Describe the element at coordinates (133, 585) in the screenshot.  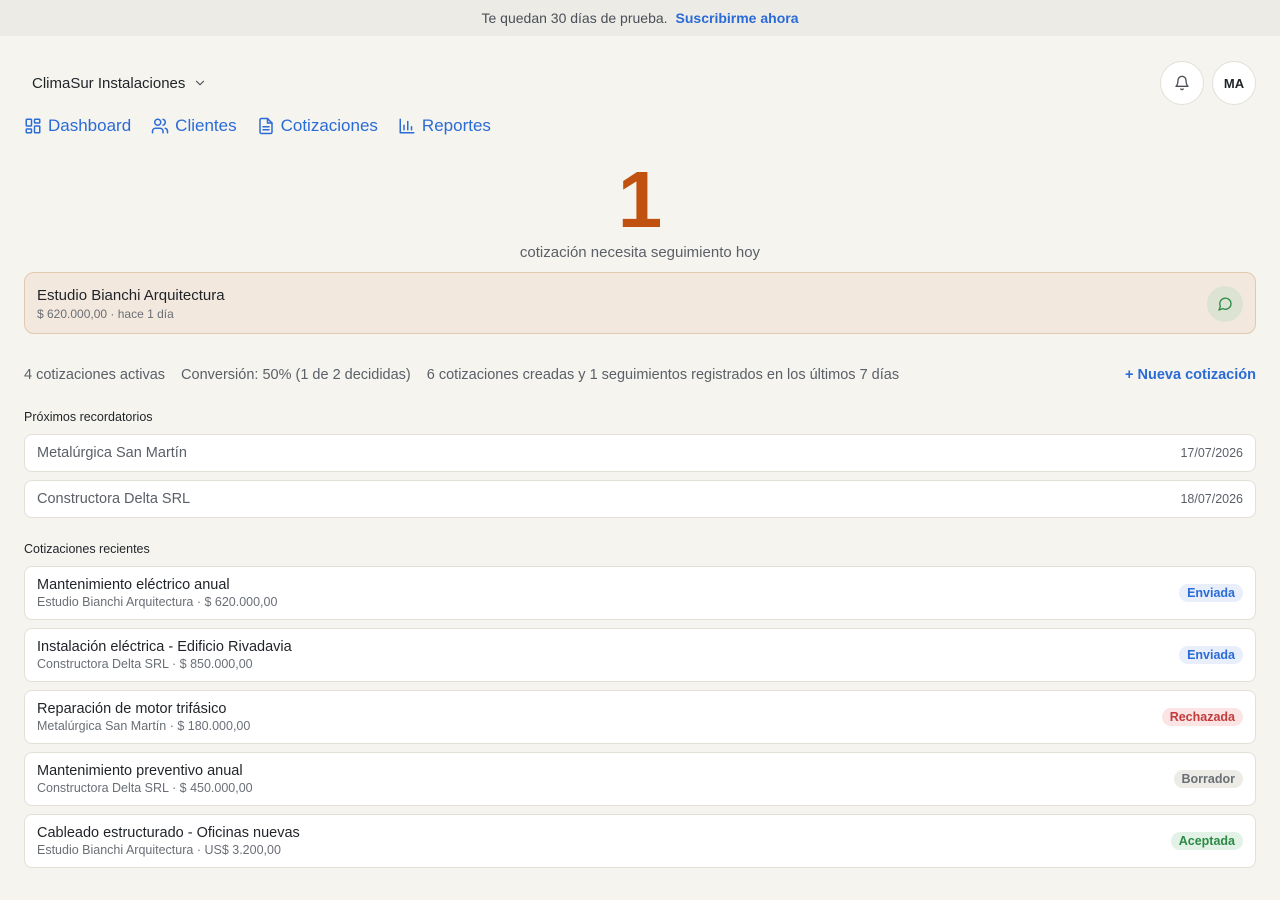
I see `quote-title: Mantenimiento eléctrico anual` at that location.